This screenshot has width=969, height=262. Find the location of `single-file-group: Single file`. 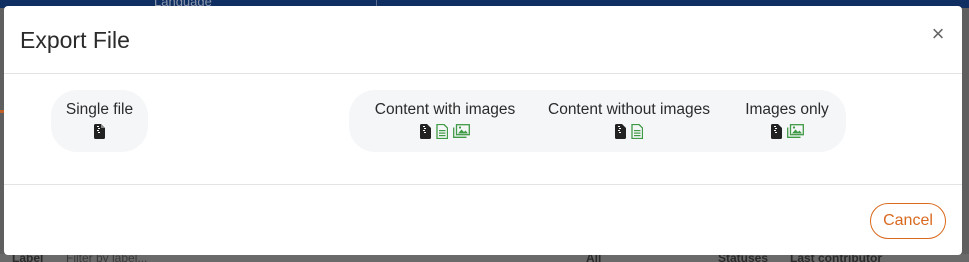

single-file-group: Single file is located at coordinates (99, 121).